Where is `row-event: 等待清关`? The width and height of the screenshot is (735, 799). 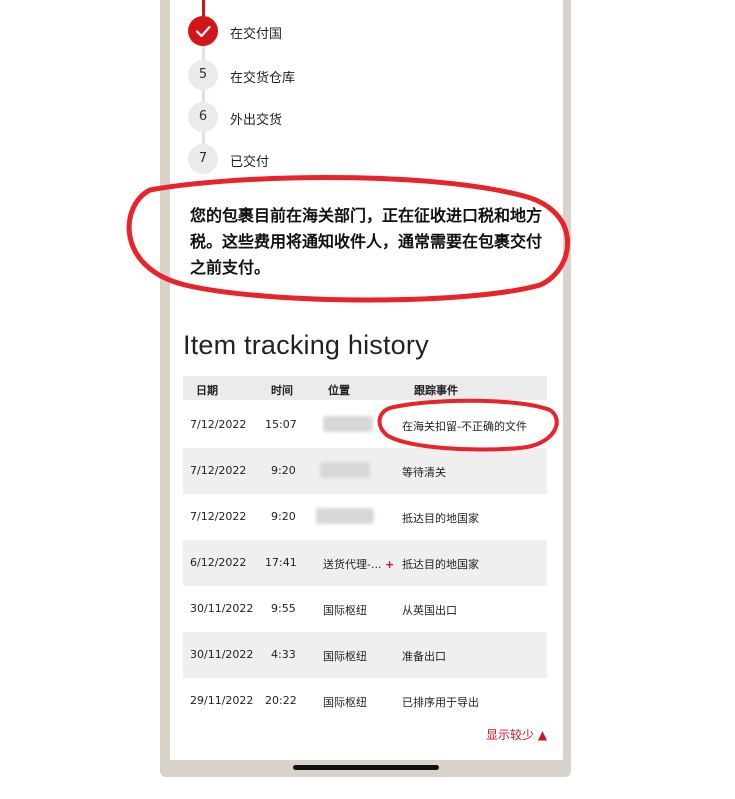 row-event: 等待清关 is located at coordinates (424, 472).